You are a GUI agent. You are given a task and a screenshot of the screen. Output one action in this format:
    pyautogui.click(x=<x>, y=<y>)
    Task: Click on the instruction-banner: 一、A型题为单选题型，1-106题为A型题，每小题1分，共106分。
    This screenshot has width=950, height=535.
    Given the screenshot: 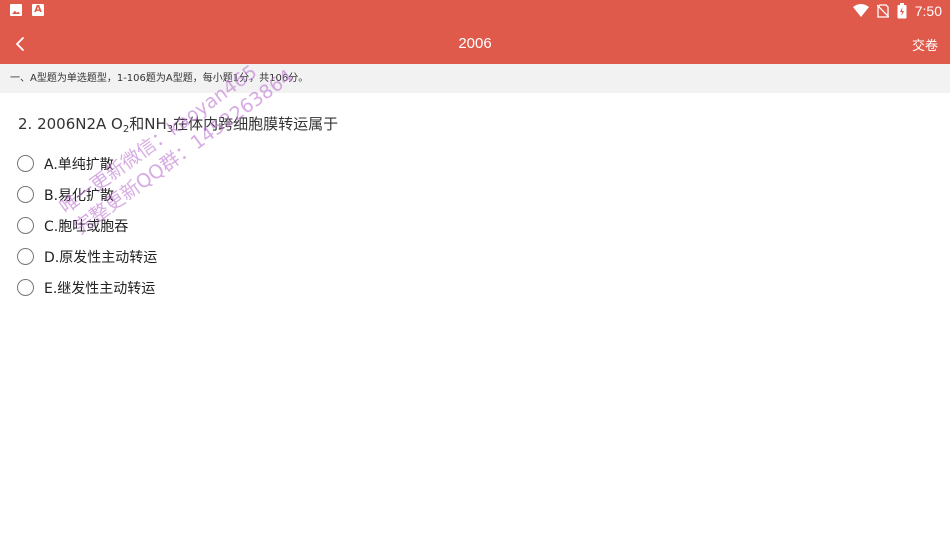 What is the action you would take?
    pyautogui.click(x=475, y=78)
    